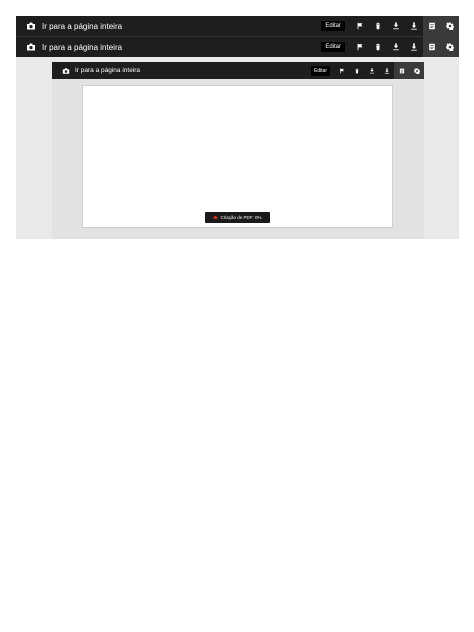 The width and height of the screenshot is (474, 632). Describe the element at coordinates (237, 46) in the screenshot. I see `second-toolbar: Ir para a página inteira Editar` at that location.